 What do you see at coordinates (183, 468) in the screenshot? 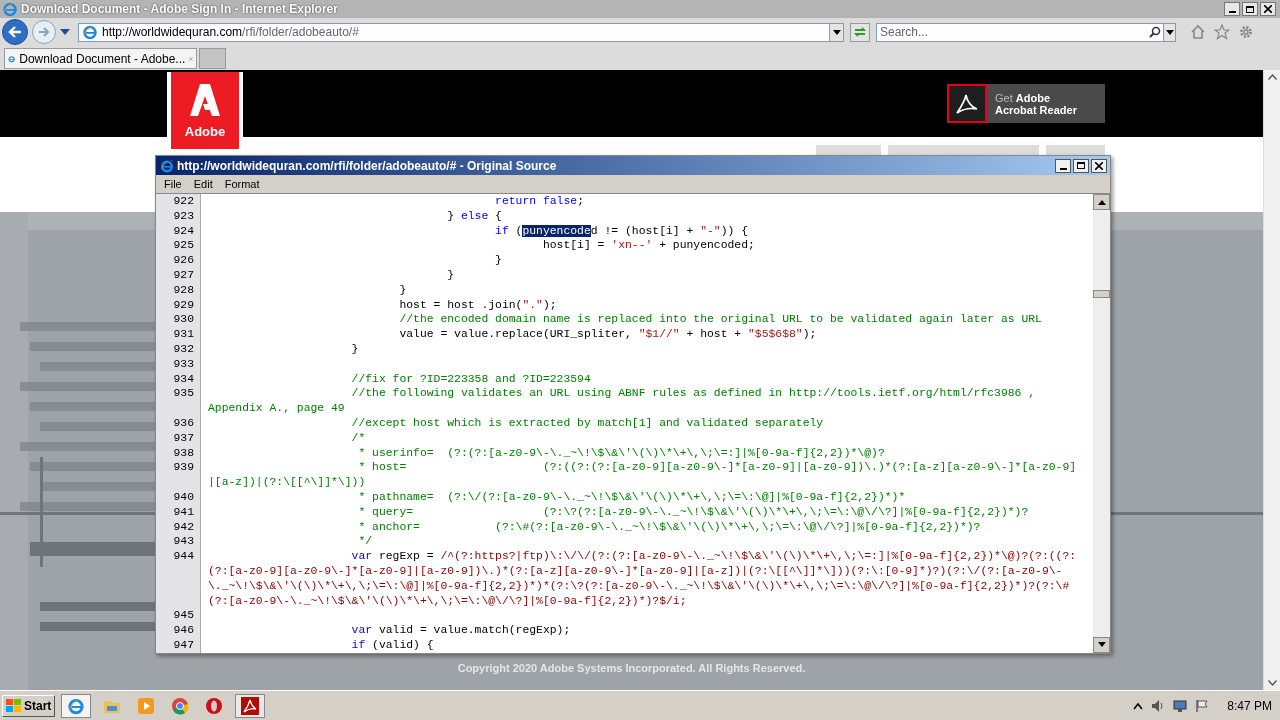
I see `line-number: 939` at bounding box center [183, 468].